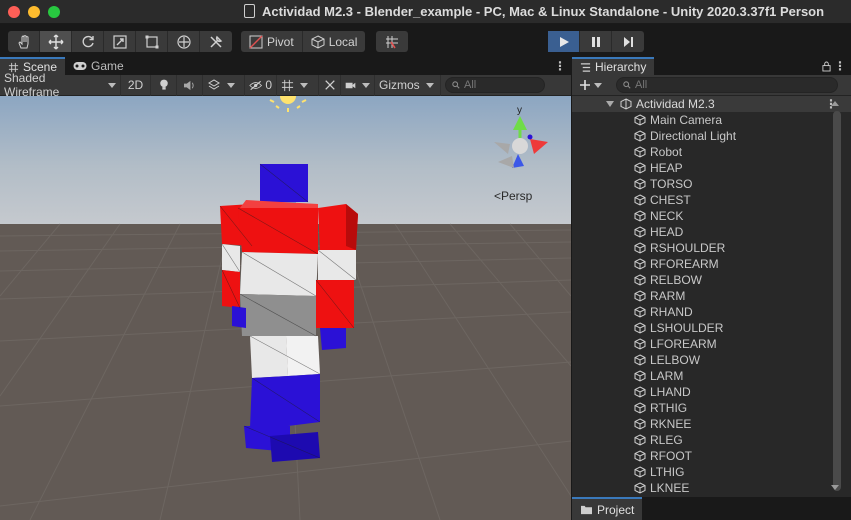 This screenshot has width=851, height=520. Describe the element at coordinates (711, 376) in the screenshot. I see `hierarchy-item: LARM` at that location.